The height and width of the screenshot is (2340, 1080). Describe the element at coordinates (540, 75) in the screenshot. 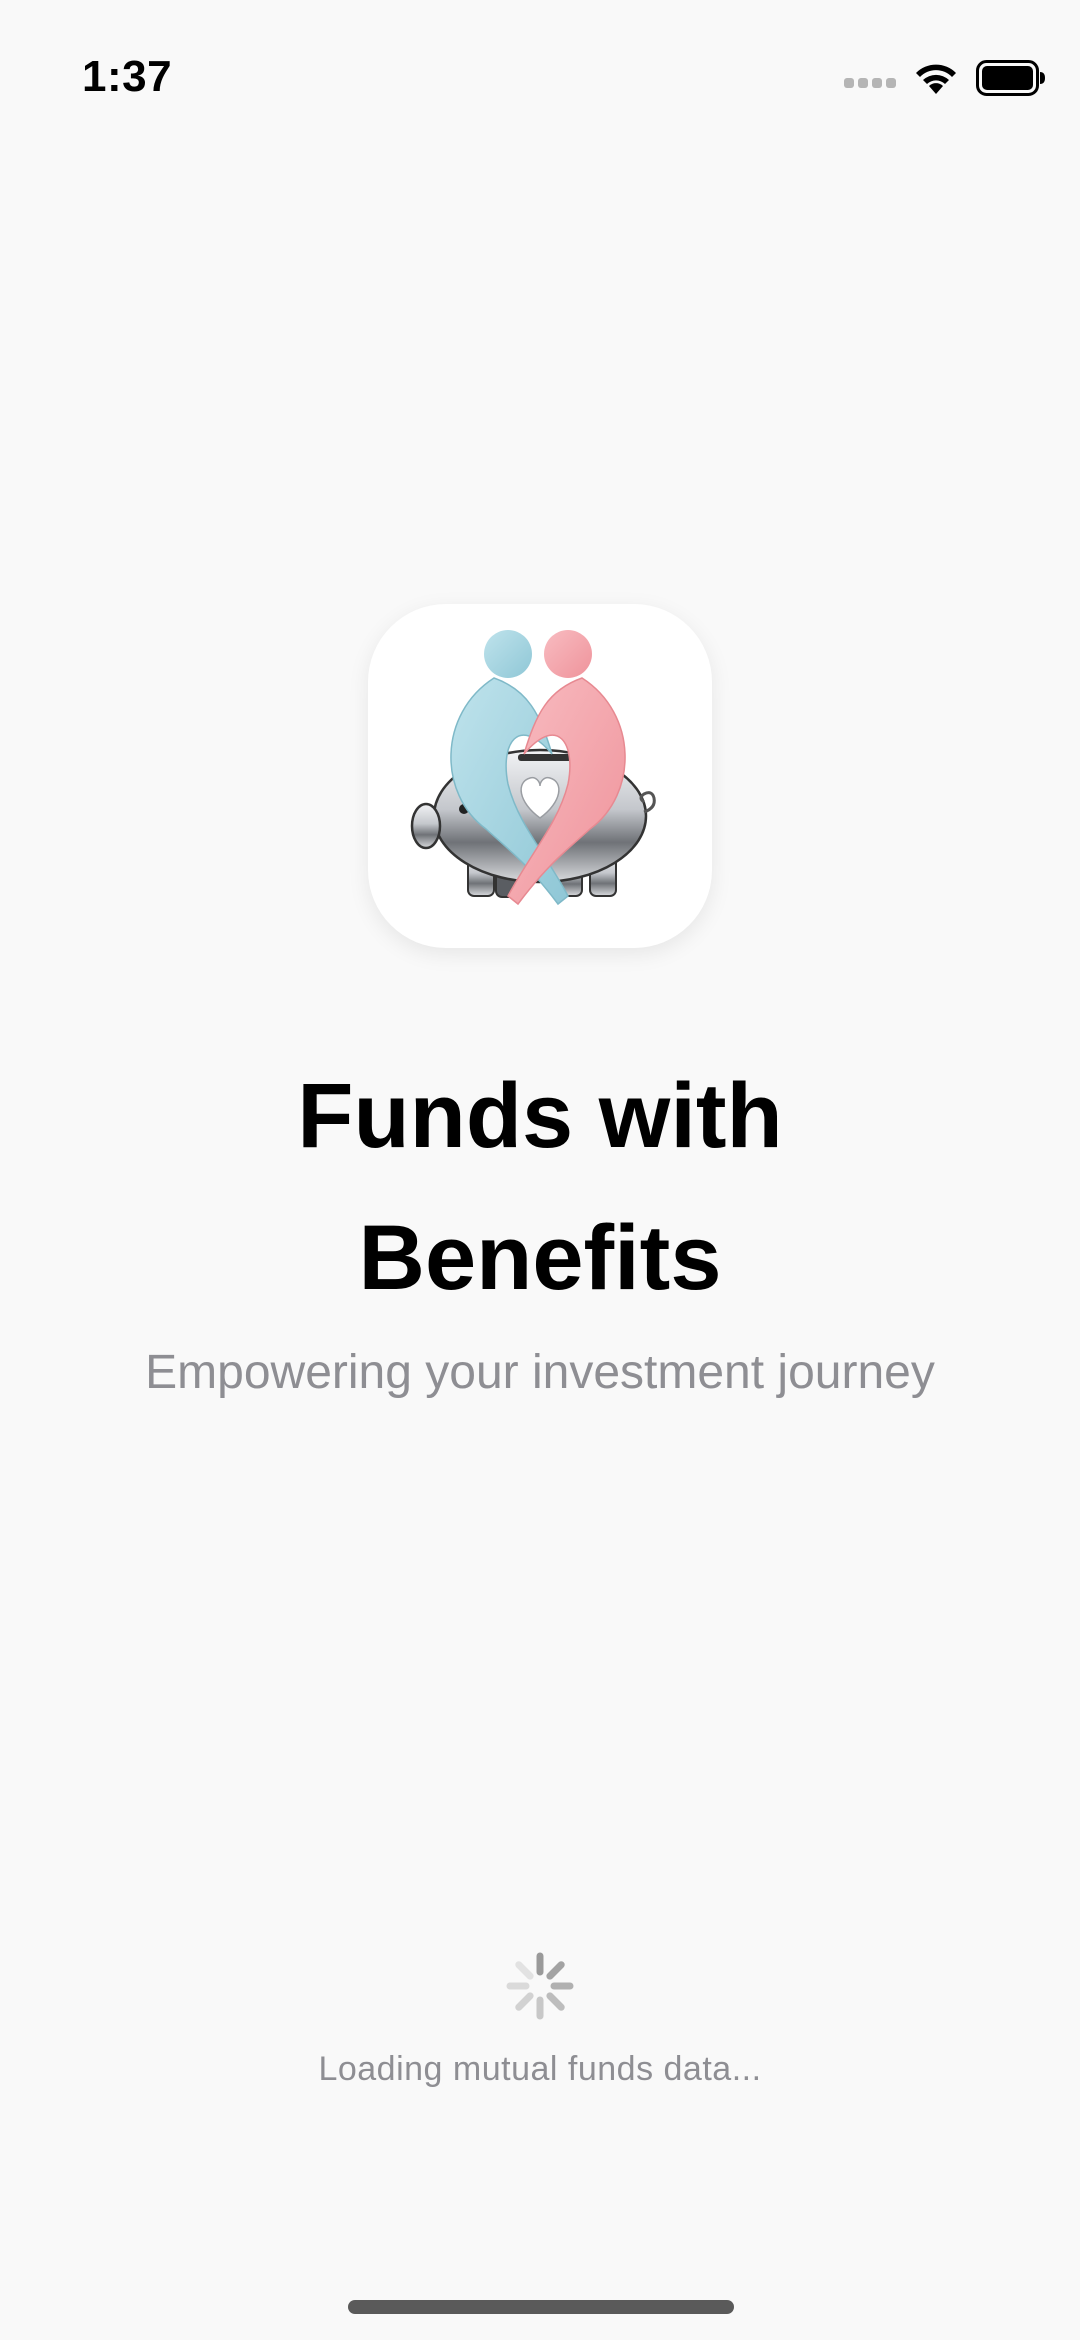

I see `status-bar: 1:37` at that location.